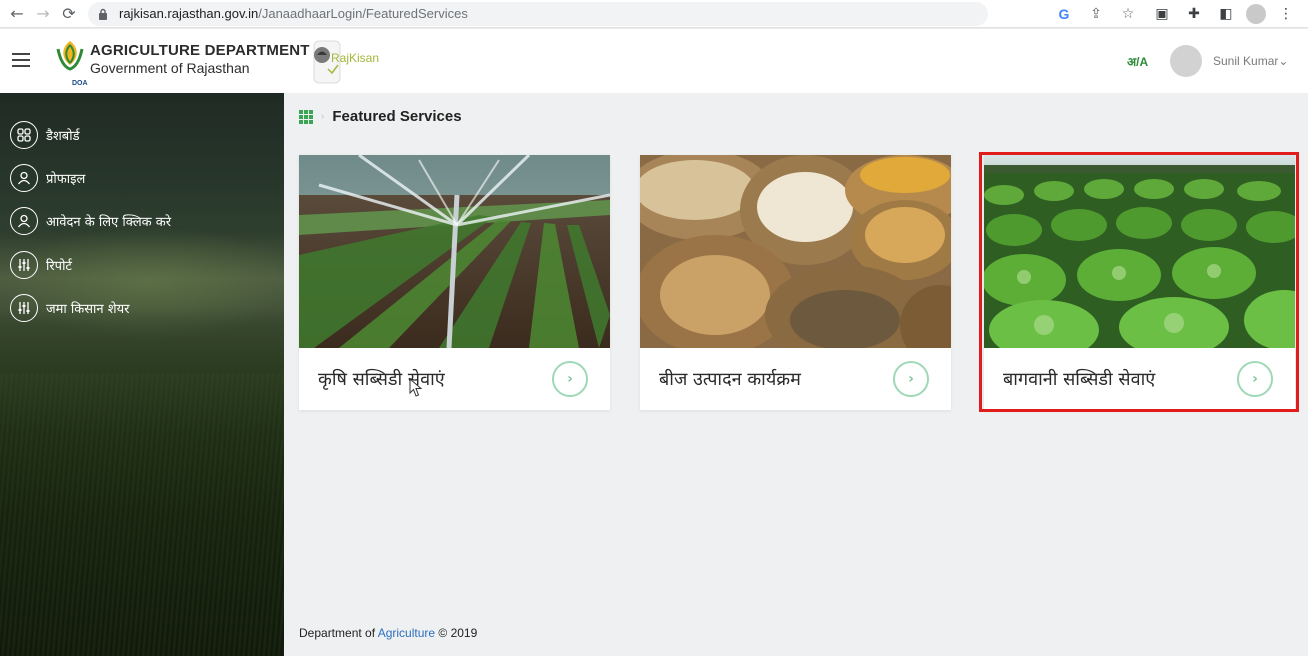 This screenshot has width=1308, height=656. I want to click on breadcrumb: › Featured Services, so click(380, 116).